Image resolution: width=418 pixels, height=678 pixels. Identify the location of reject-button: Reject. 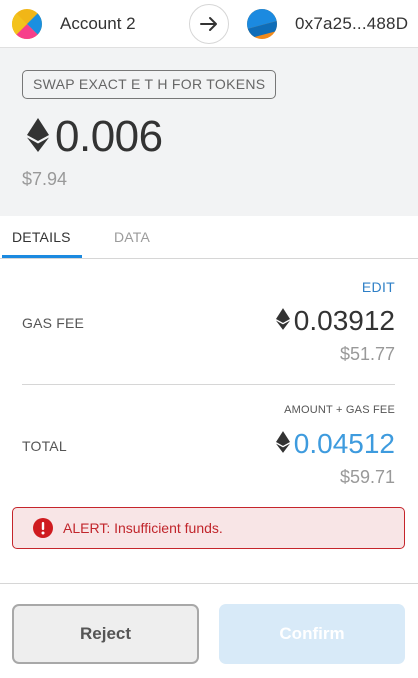
(105, 634).